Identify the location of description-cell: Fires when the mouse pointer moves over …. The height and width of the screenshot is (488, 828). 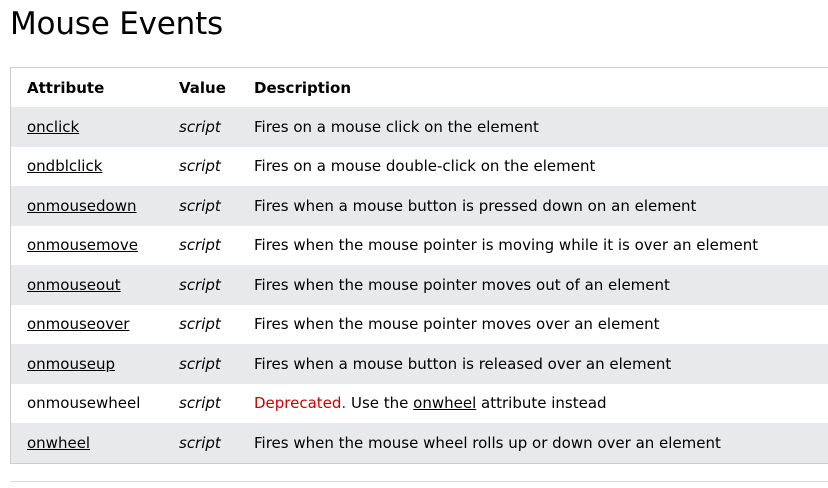
(533, 324).